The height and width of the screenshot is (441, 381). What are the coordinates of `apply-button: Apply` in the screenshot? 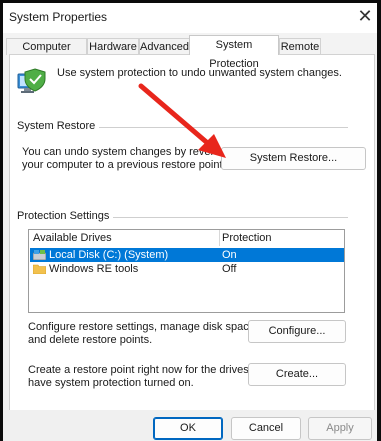 It's located at (340, 428).